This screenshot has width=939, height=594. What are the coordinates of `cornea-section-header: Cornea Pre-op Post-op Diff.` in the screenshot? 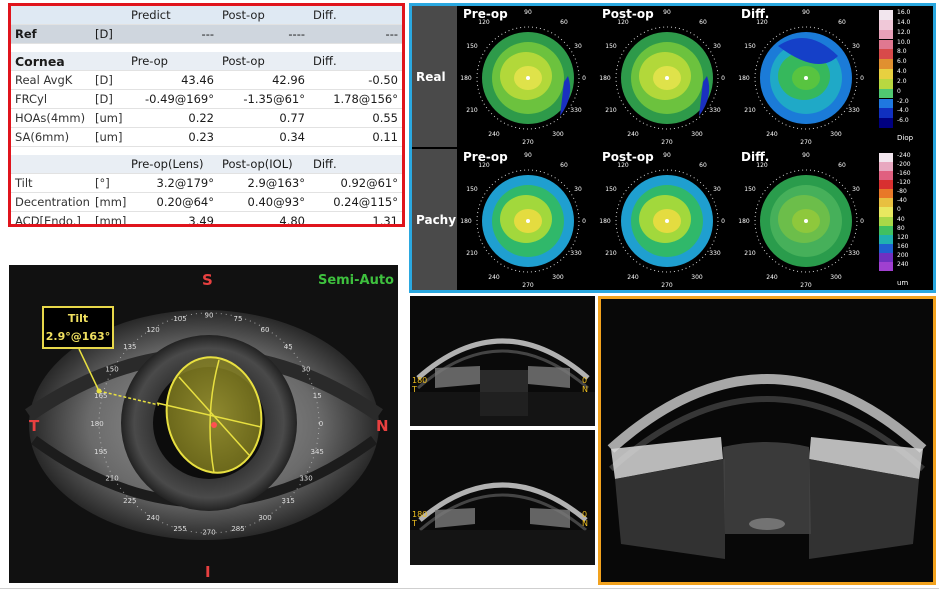 It's located at (206, 61).